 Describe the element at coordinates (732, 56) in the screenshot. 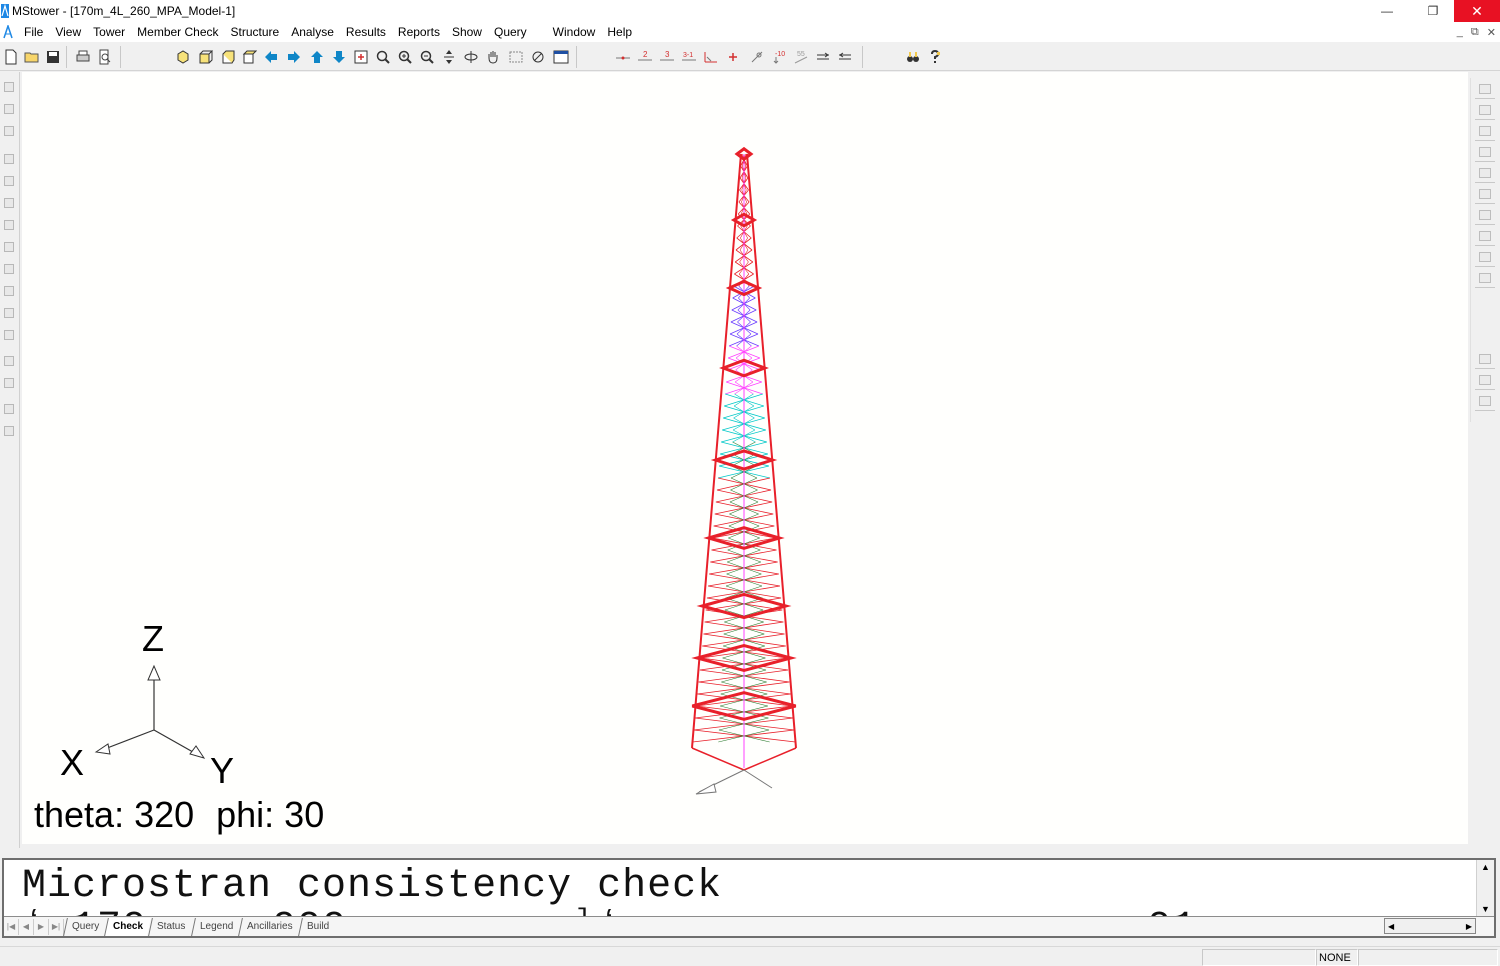

I see `restraints-button` at that location.